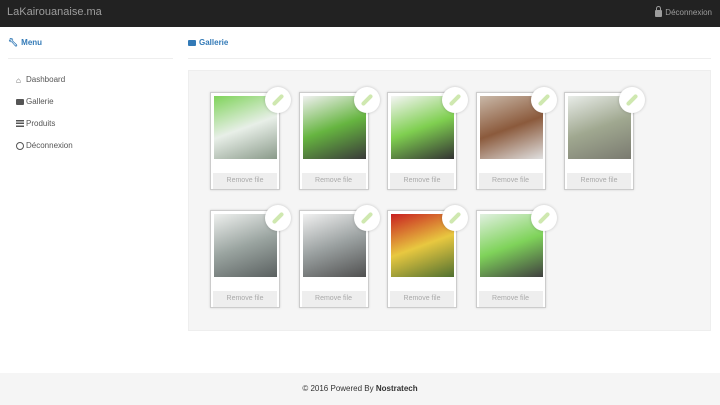 This screenshot has width=720, height=405. I want to click on sidebar-item-produits: Produits, so click(35, 123).